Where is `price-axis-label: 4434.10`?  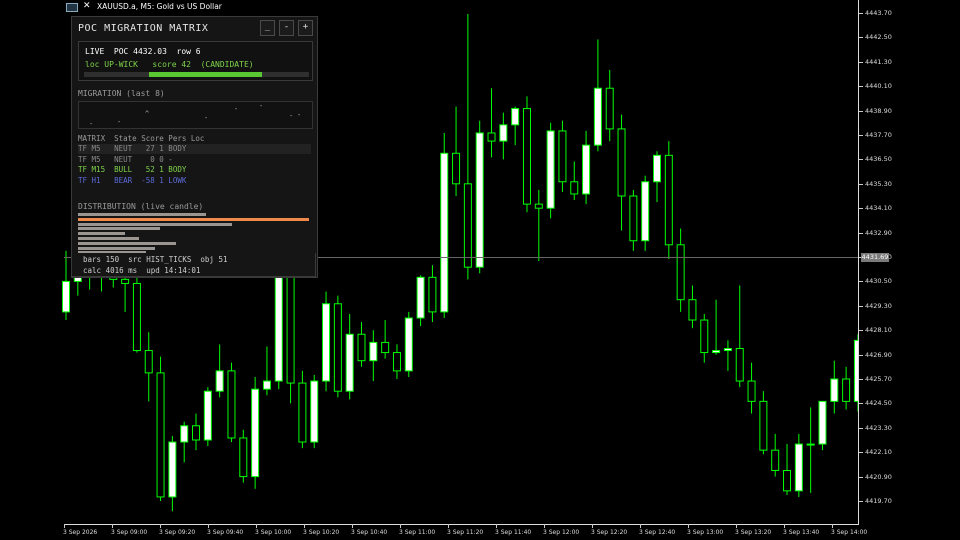 price-axis-label: 4434.10 is located at coordinates (878, 208).